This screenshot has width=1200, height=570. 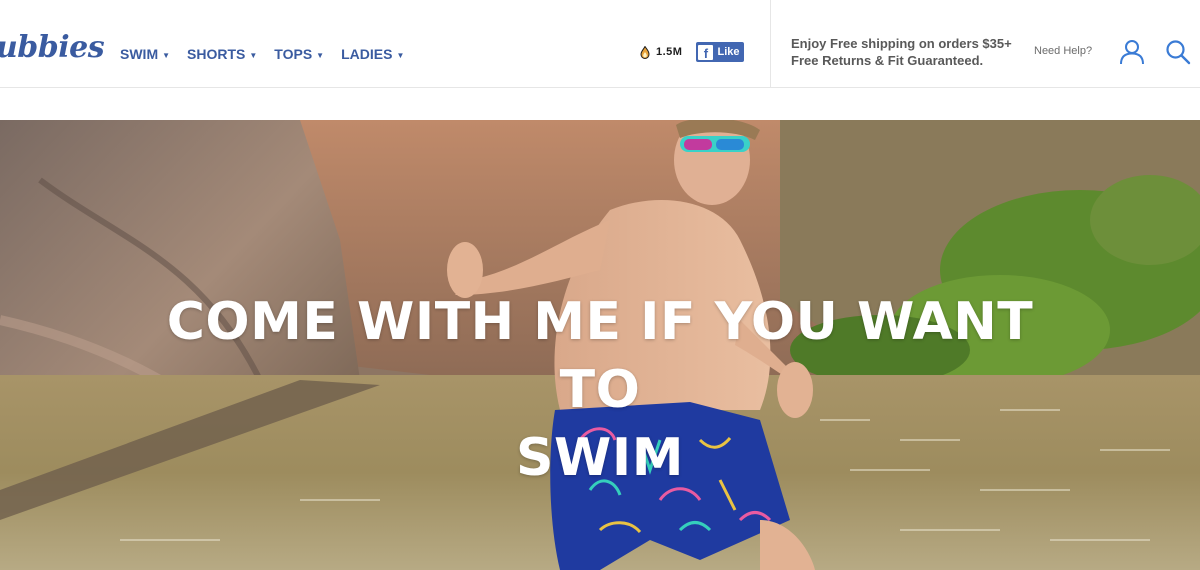 What do you see at coordinates (600, 458) in the screenshot?
I see `hero-title-line-2: SWIM` at bounding box center [600, 458].